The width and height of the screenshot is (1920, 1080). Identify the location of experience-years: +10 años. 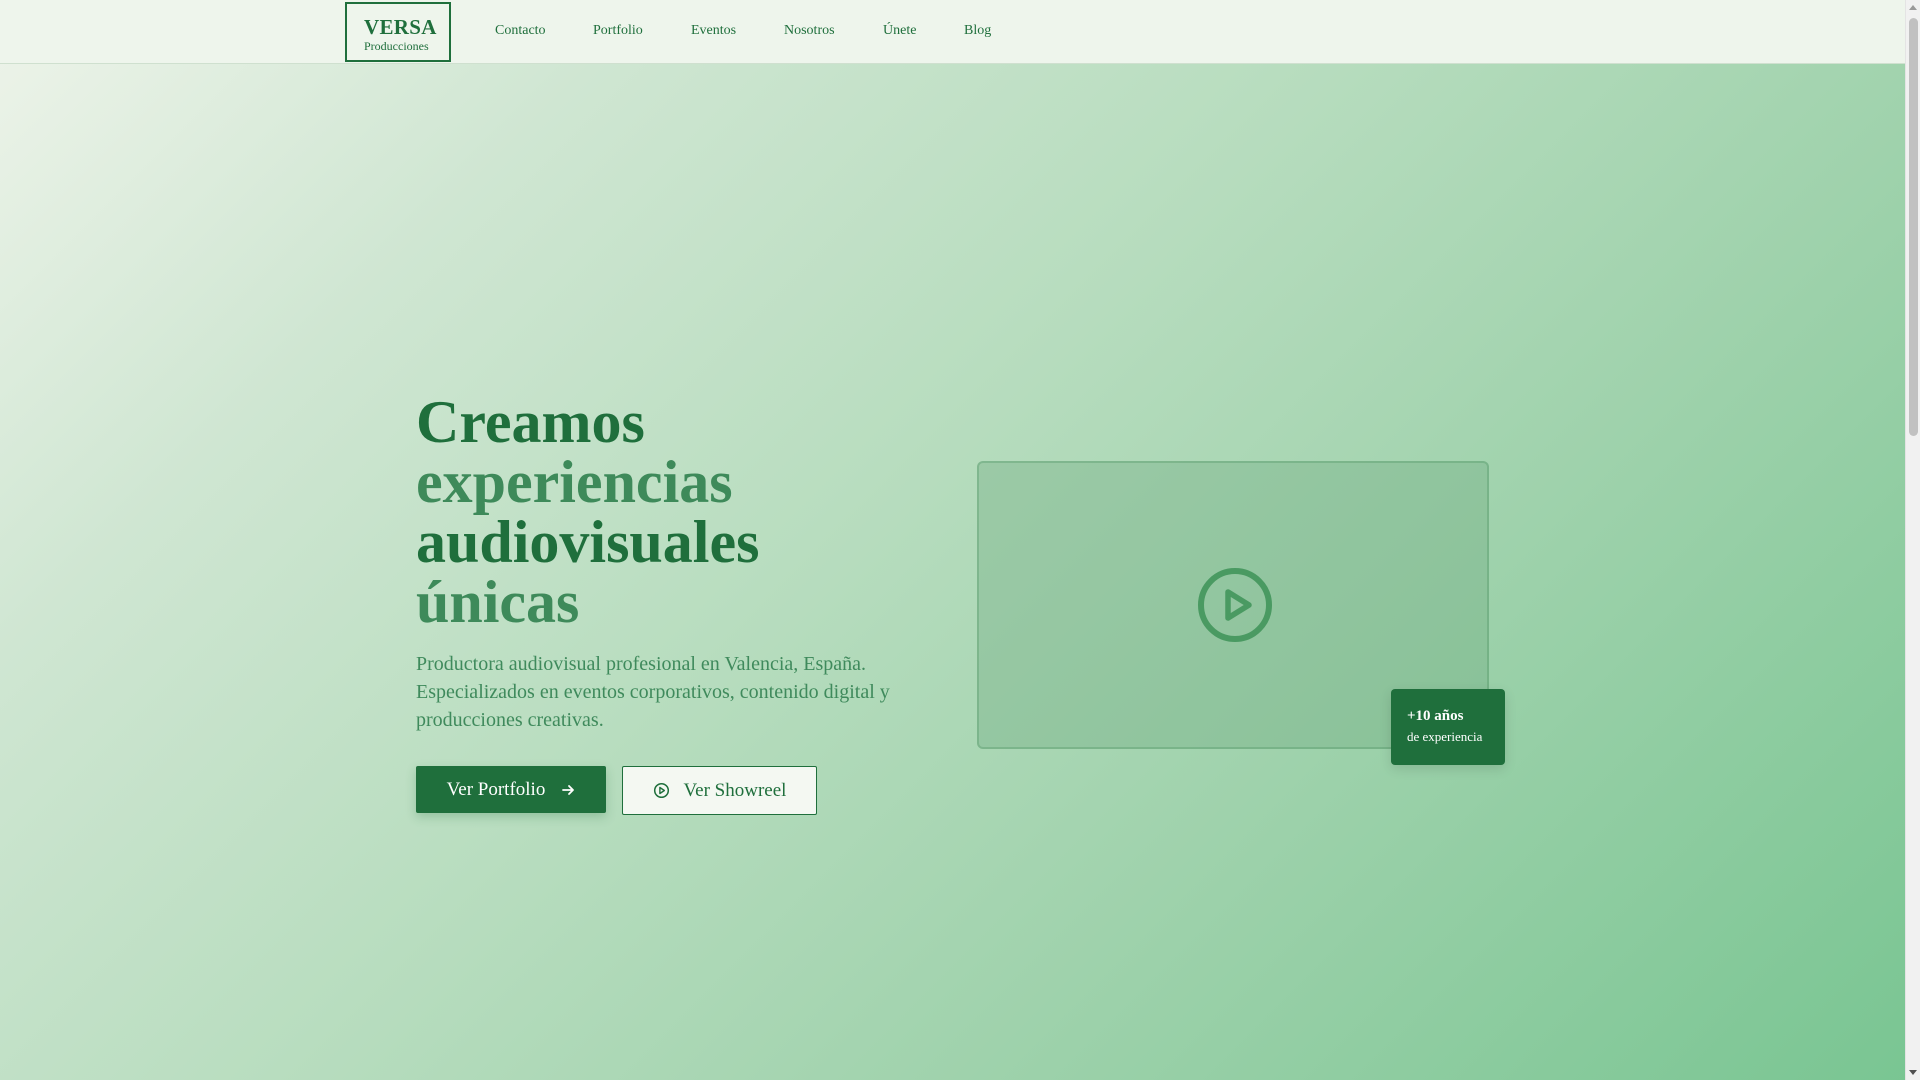
(1435, 716).